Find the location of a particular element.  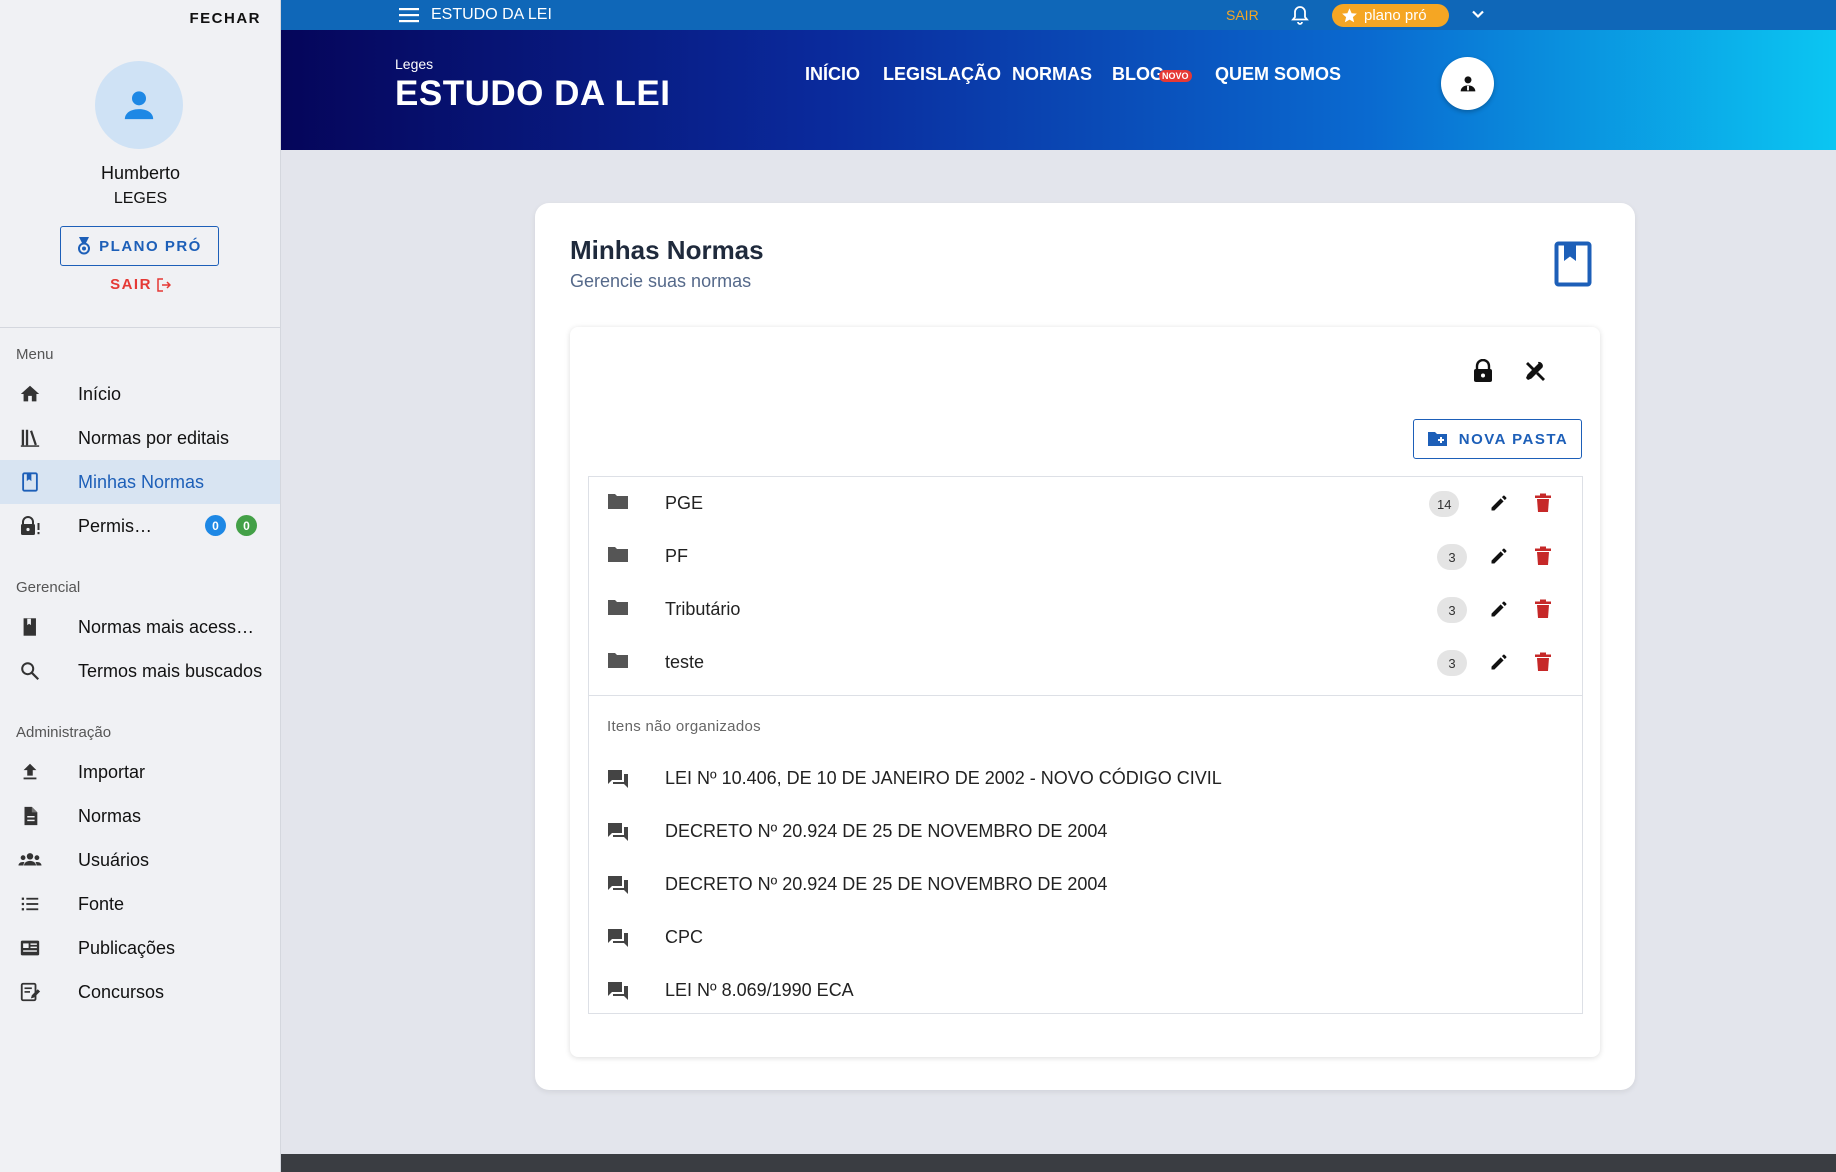

list-item: LEI Nº 8.069/1990 ECA is located at coordinates (1085, 992).